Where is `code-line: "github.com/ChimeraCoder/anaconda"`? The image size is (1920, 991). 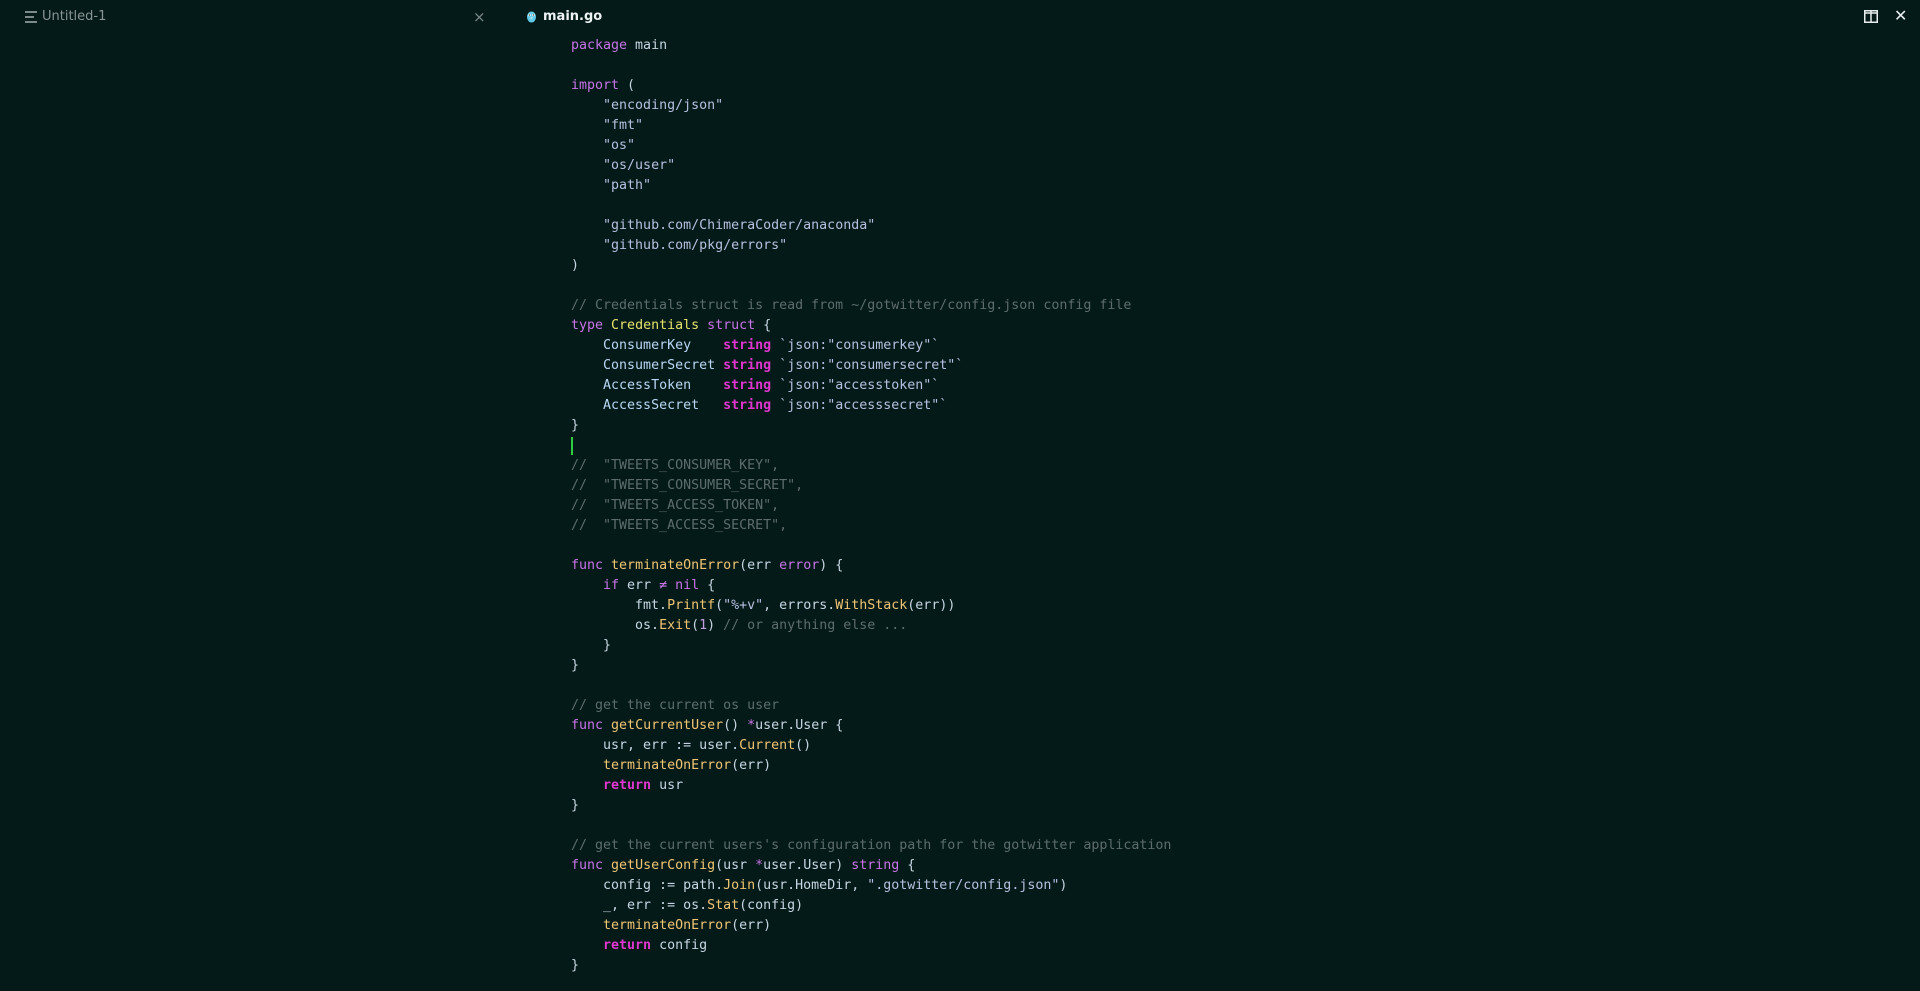 code-line: "github.com/ChimeraCoder/anaconda" is located at coordinates (871, 226).